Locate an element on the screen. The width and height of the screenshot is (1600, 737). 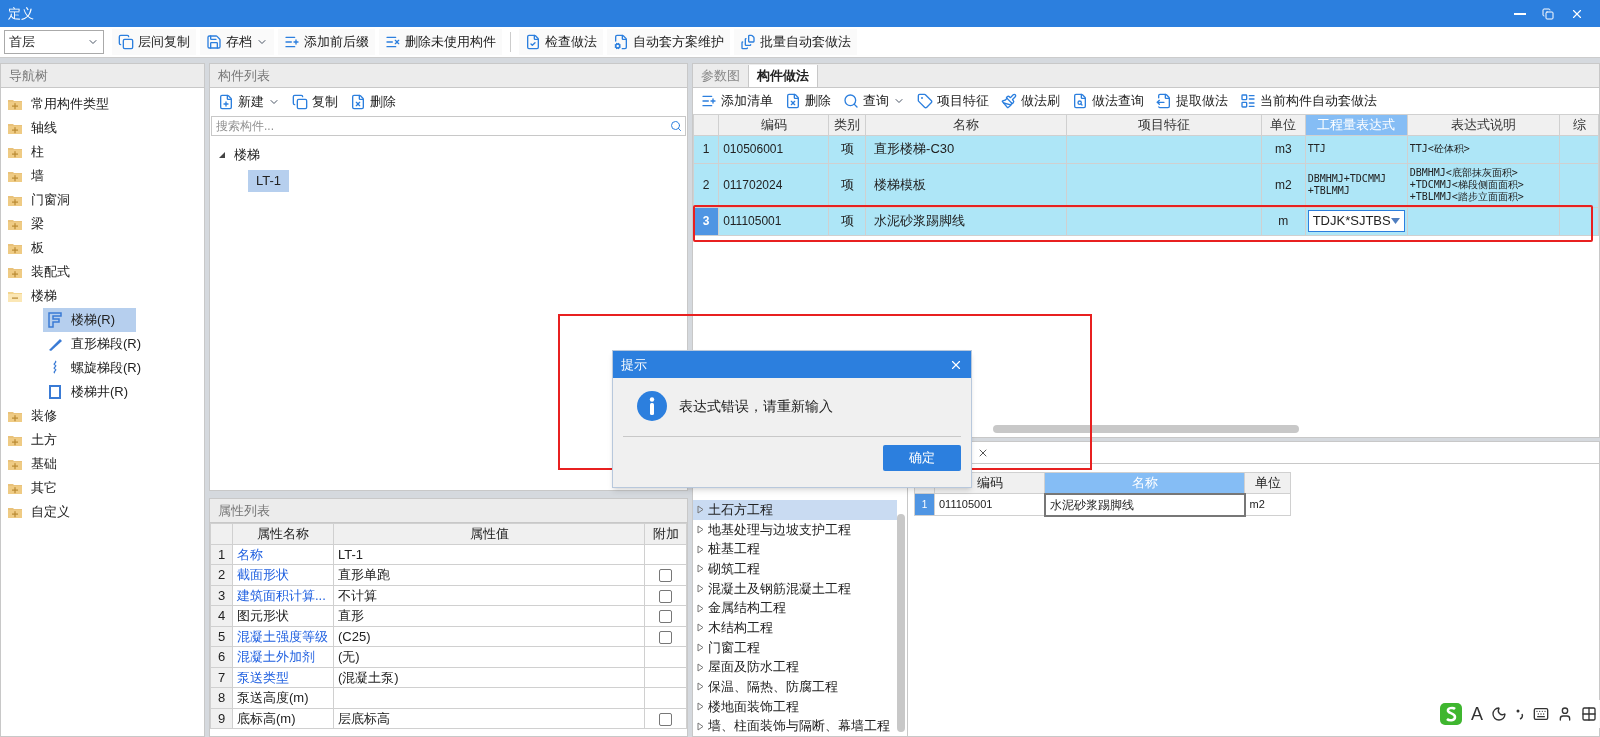
toolbar-button: 提取做法 is located at coordinates (1192, 101).